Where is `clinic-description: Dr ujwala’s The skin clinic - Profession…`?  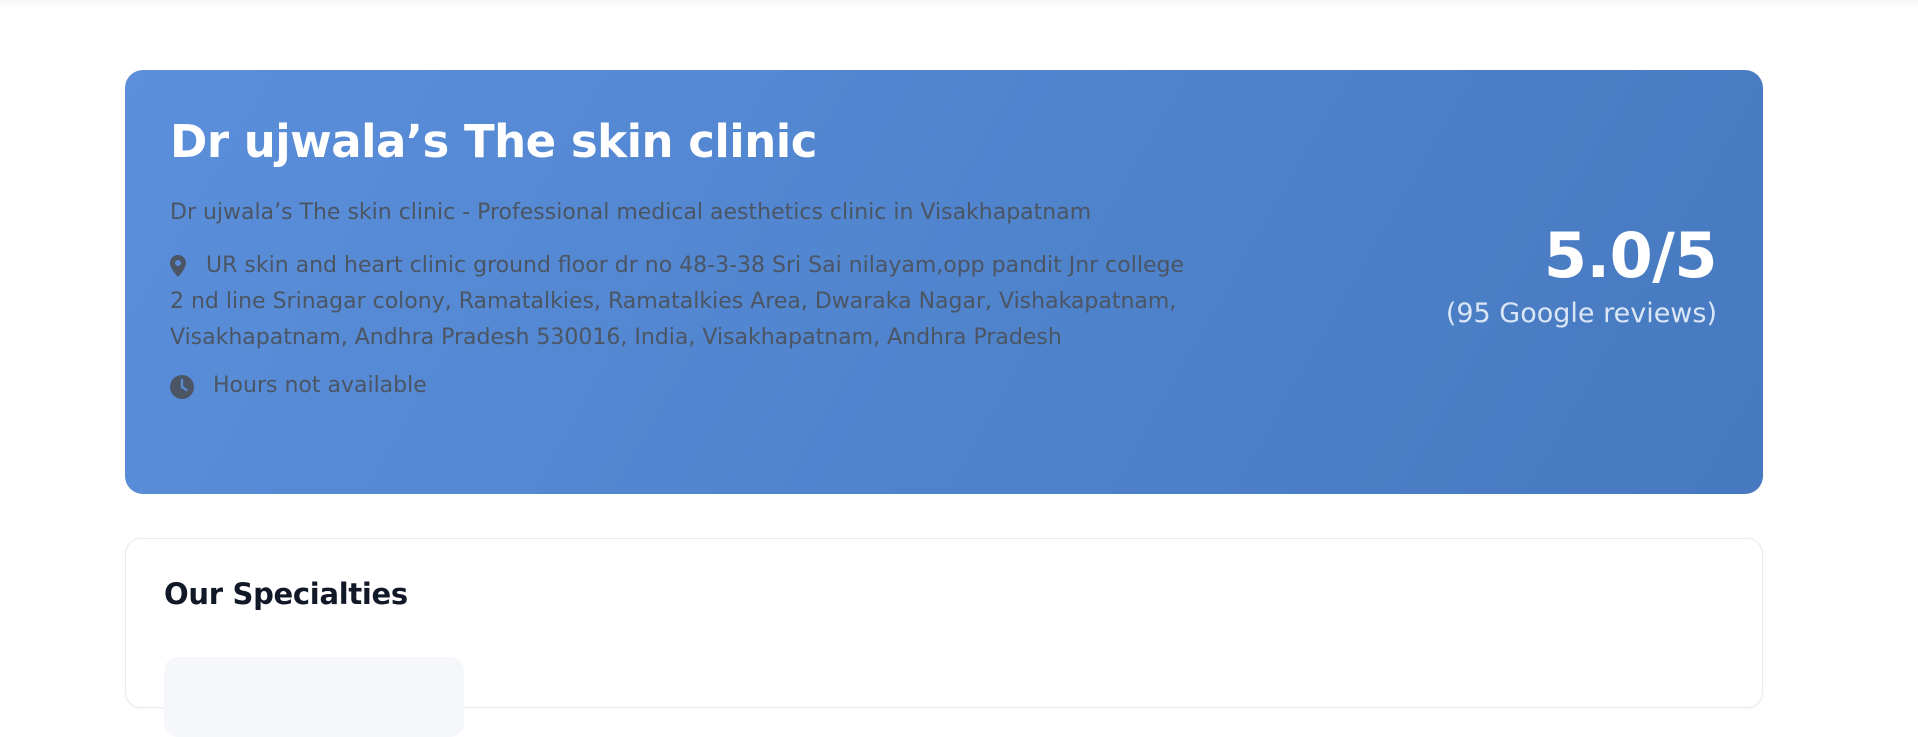
clinic-description: Dr ujwala’s The skin clinic - Profession… is located at coordinates (631, 212).